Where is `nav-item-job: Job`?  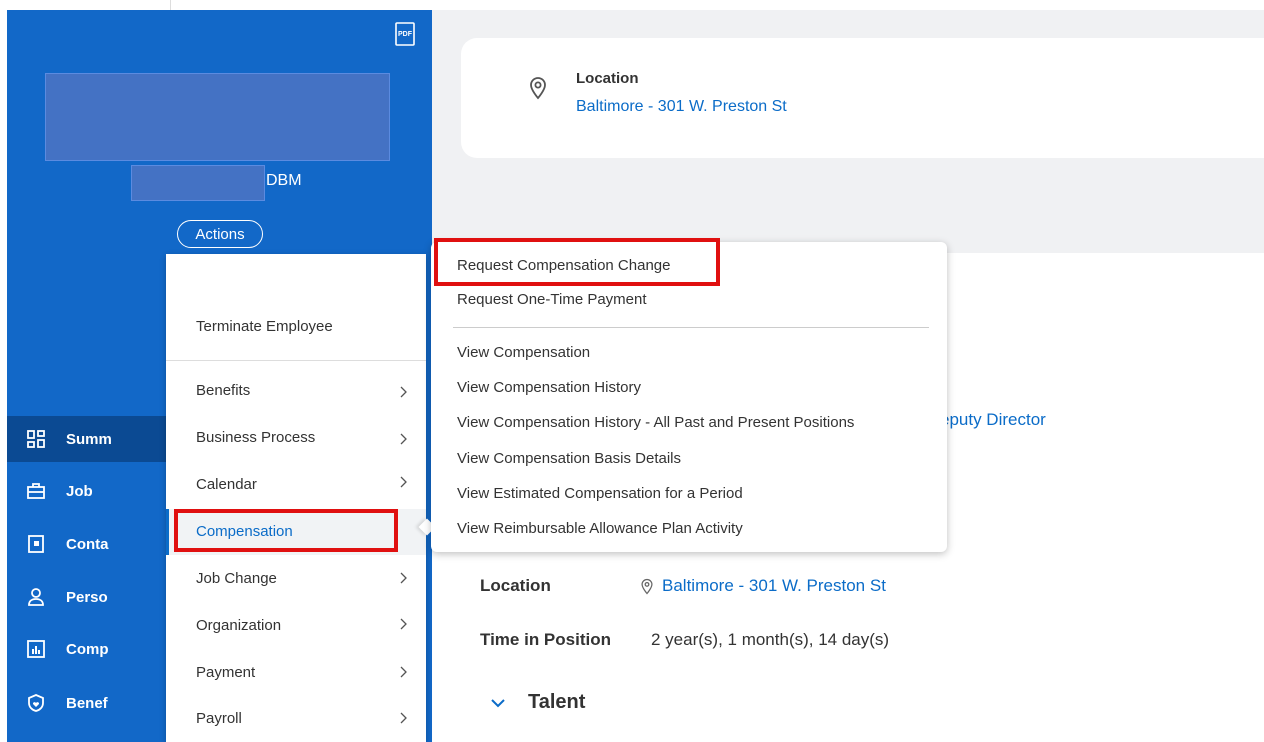 nav-item-job: Job is located at coordinates (87, 491).